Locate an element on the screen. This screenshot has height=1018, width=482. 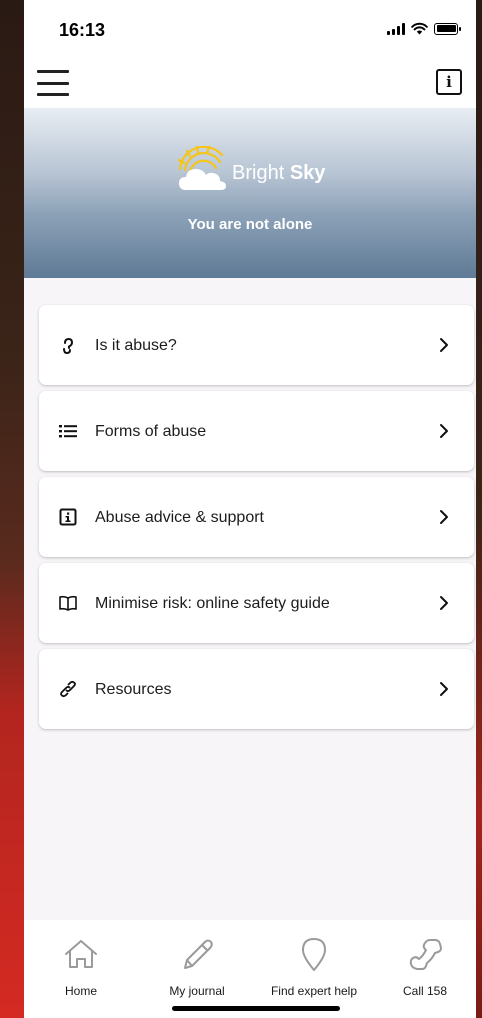
phone-icon is located at coordinates (425, 954).